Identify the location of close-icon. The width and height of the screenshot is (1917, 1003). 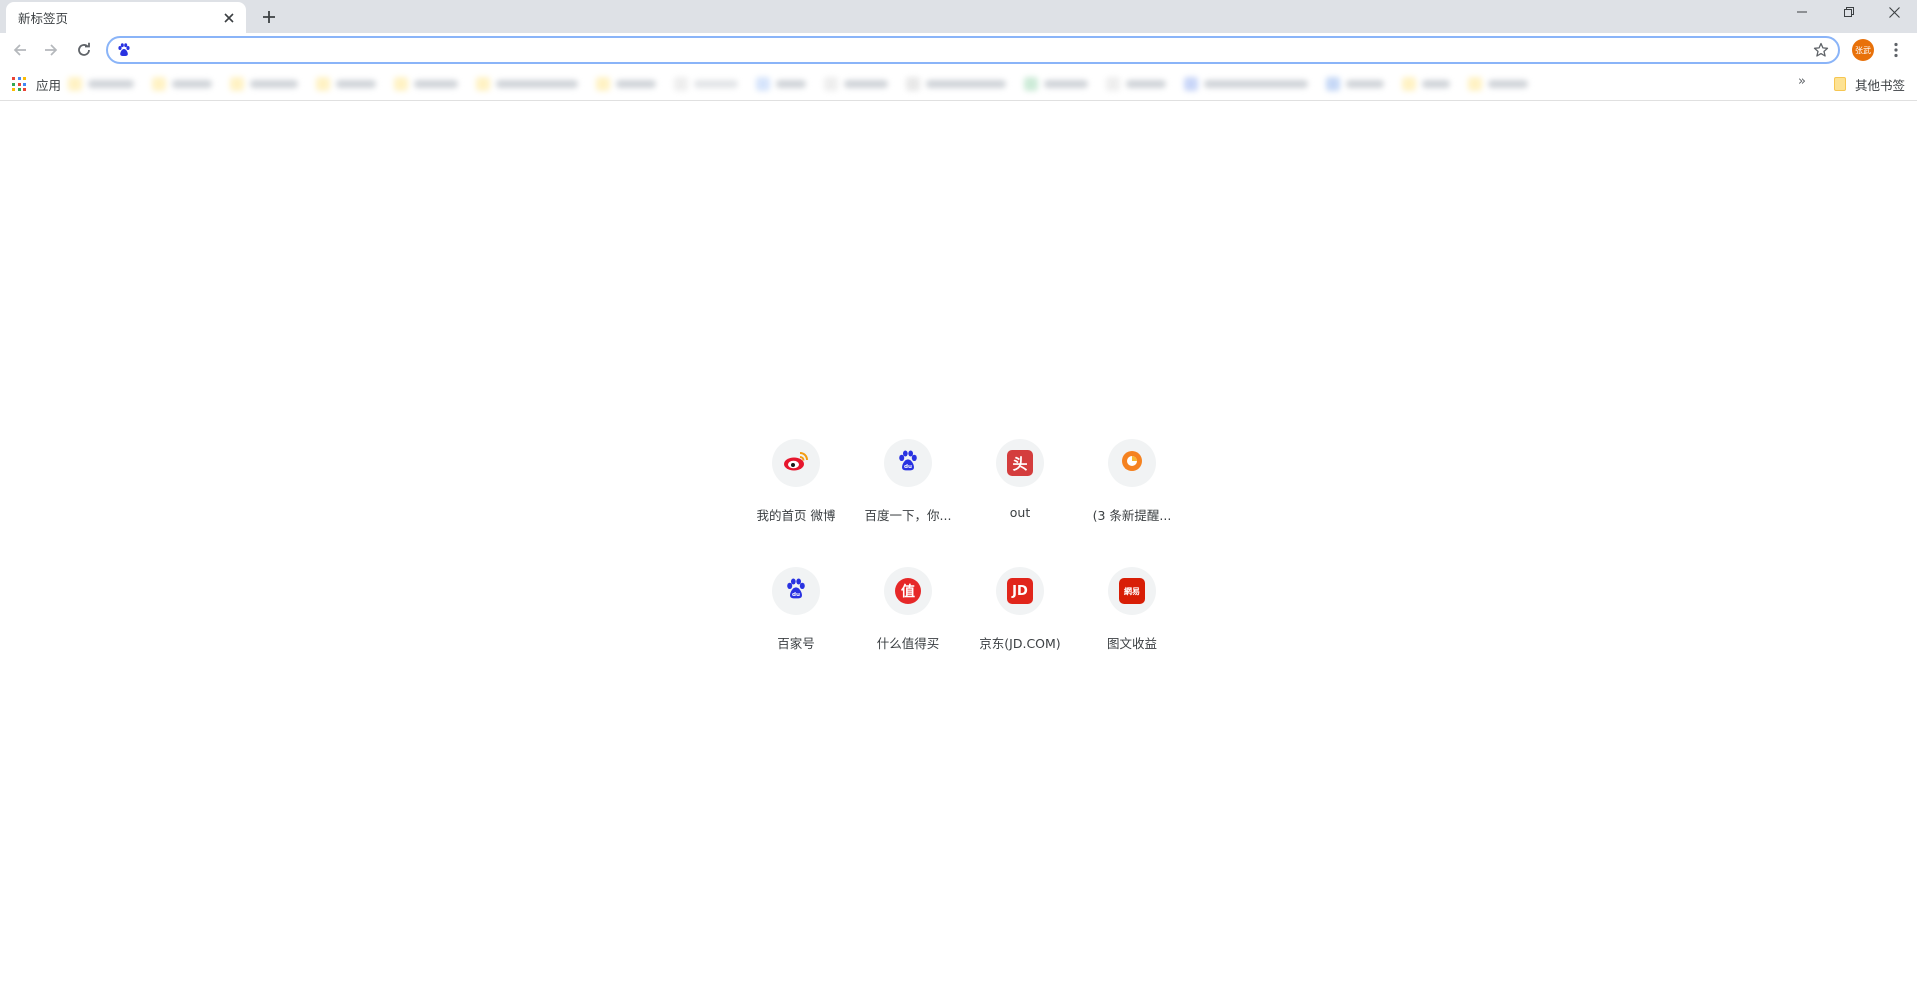
(229, 18).